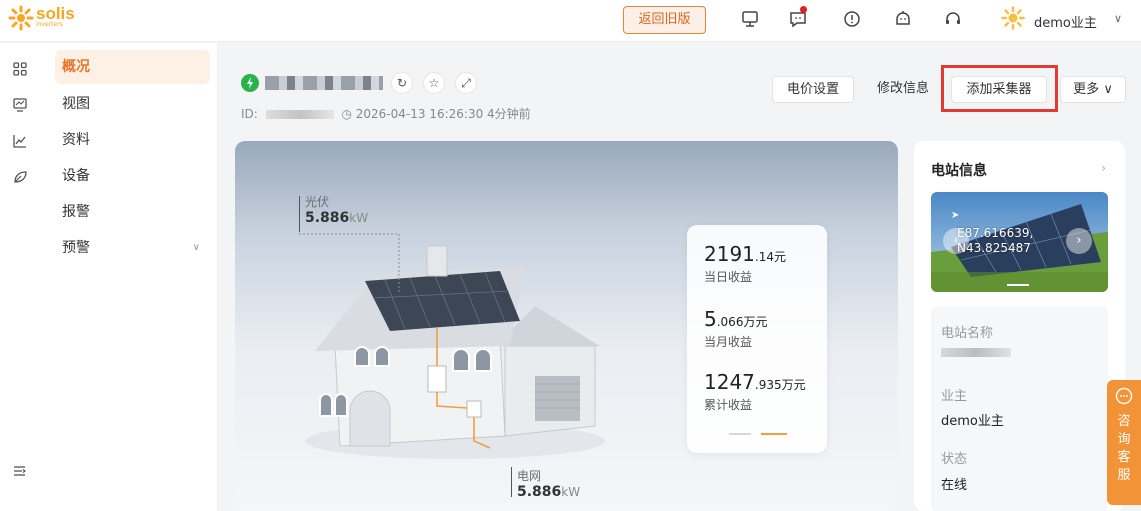 This screenshot has height=511, width=1141. What do you see at coordinates (511, 482) in the screenshot?
I see `grid-indicator-line` at bounding box center [511, 482].